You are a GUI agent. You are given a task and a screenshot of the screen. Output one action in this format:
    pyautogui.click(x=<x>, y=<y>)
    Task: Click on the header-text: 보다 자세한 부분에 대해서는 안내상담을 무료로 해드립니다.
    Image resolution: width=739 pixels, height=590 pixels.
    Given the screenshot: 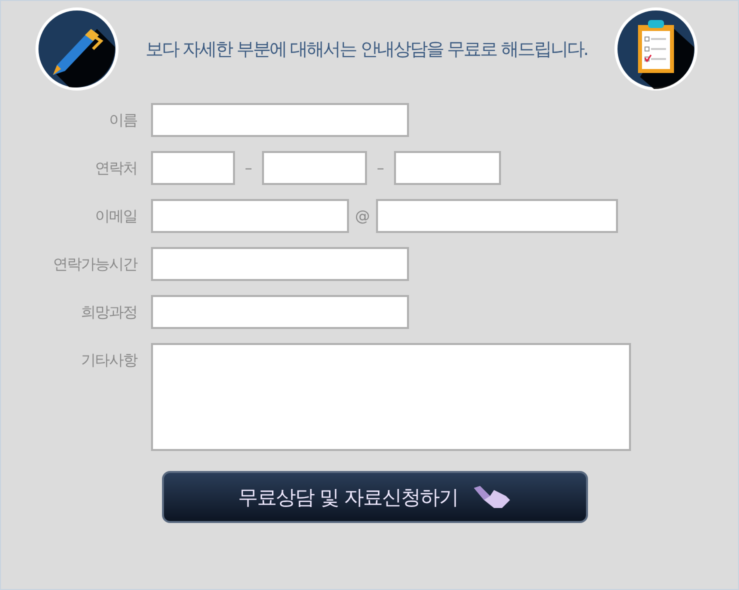 What is the action you would take?
    pyautogui.click(x=366, y=49)
    